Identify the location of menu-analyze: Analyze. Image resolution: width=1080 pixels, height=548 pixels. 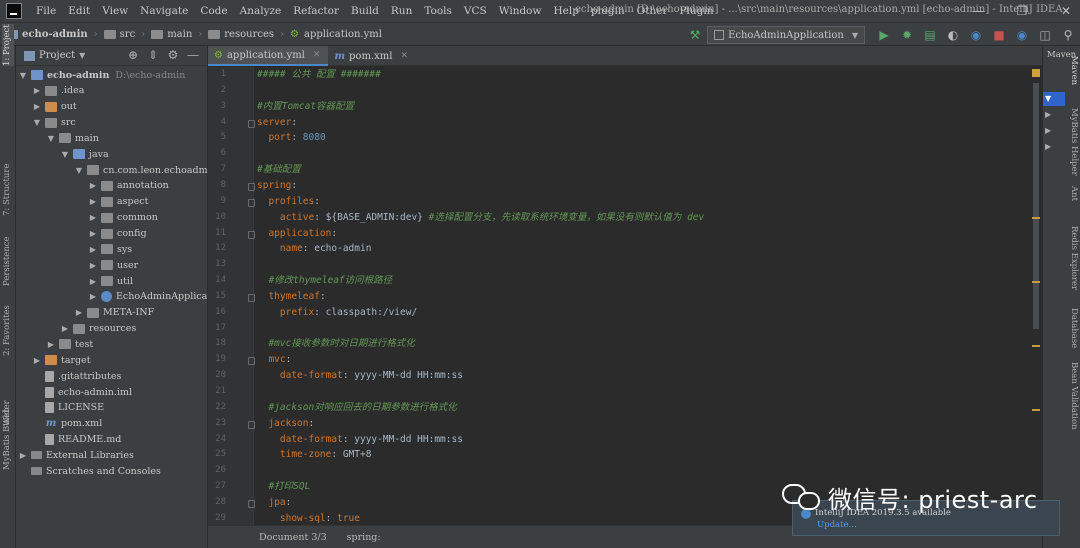
(261, 11).